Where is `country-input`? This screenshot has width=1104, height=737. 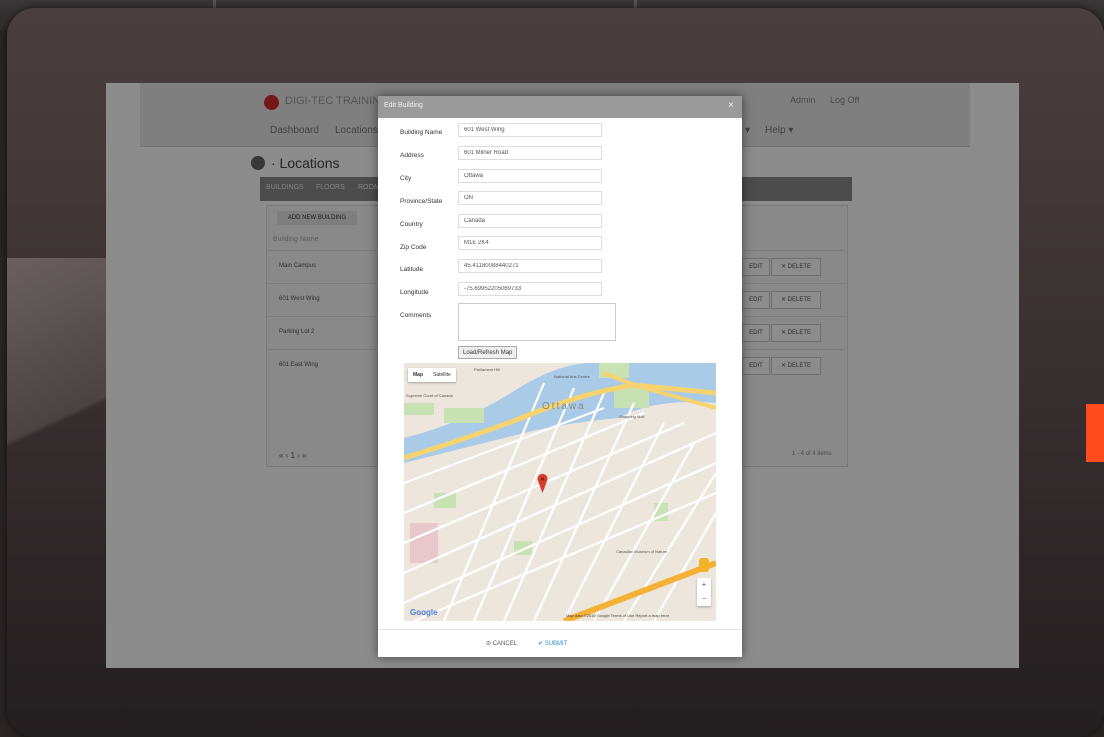 country-input is located at coordinates (530, 221).